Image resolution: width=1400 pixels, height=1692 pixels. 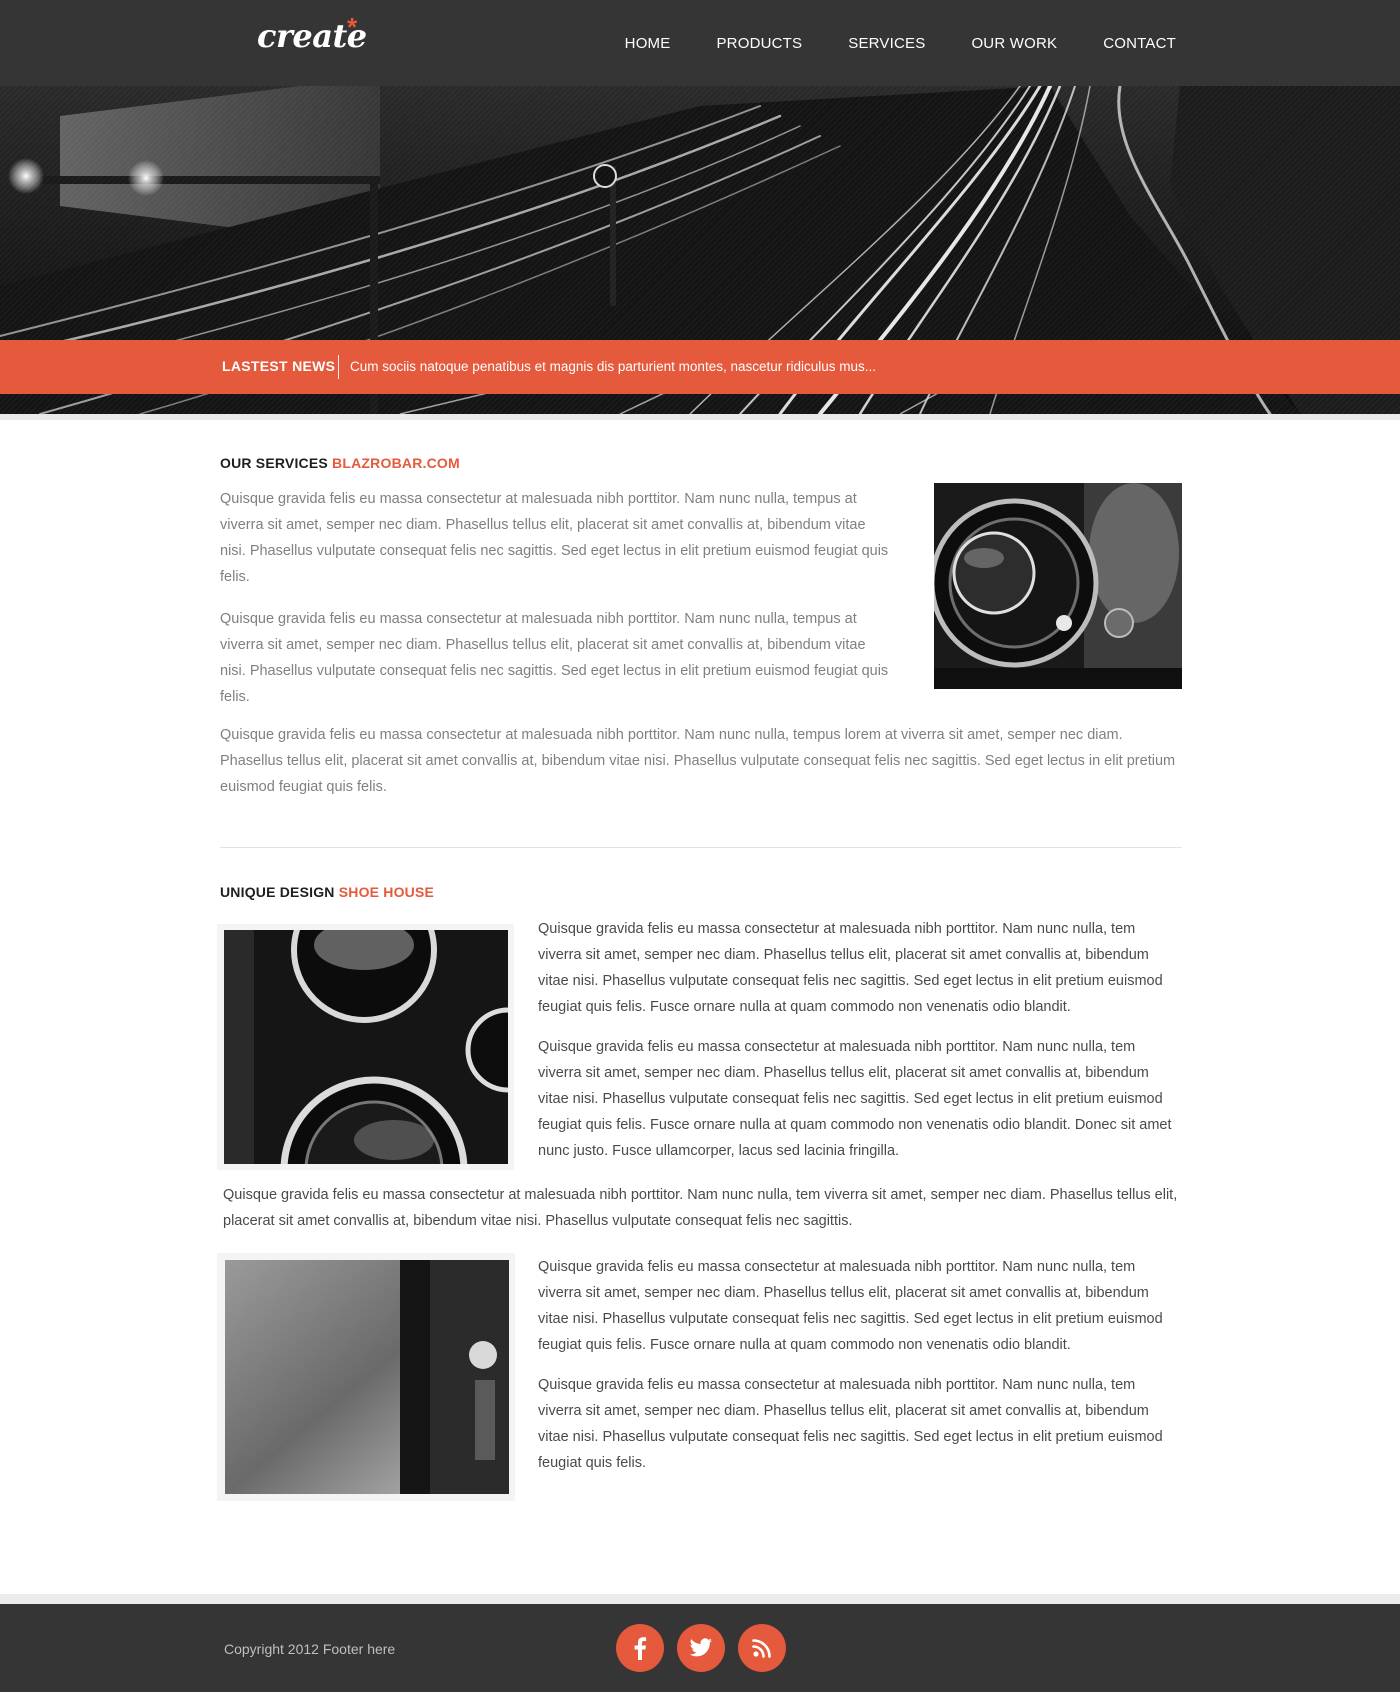 I want to click on services-camera-photo, so click(x=1055, y=586).